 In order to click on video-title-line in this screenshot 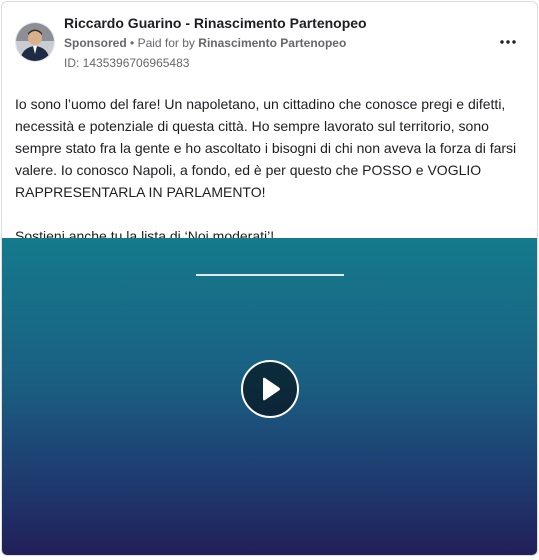, I will do `click(270, 275)`.